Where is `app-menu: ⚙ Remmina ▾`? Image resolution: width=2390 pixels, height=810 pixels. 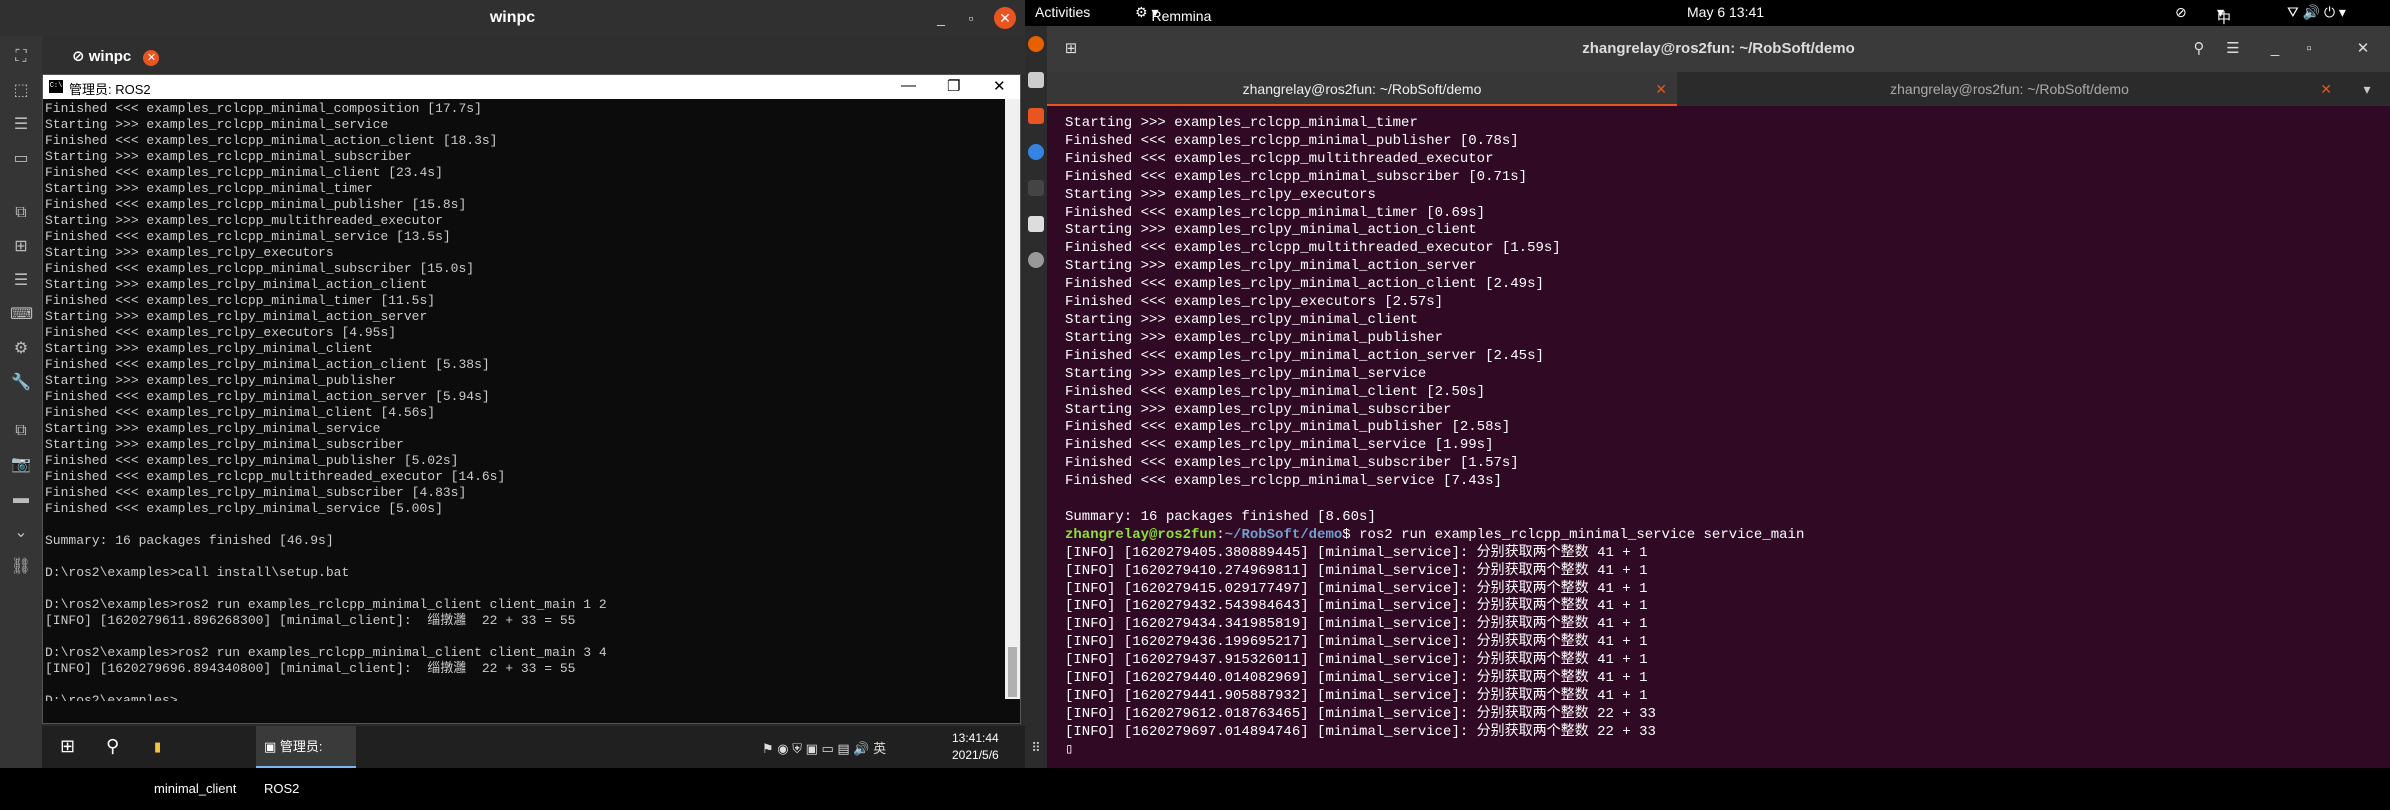
app-menu: ⚙ Remmina ▾ is located at coordinates (1173, 14).